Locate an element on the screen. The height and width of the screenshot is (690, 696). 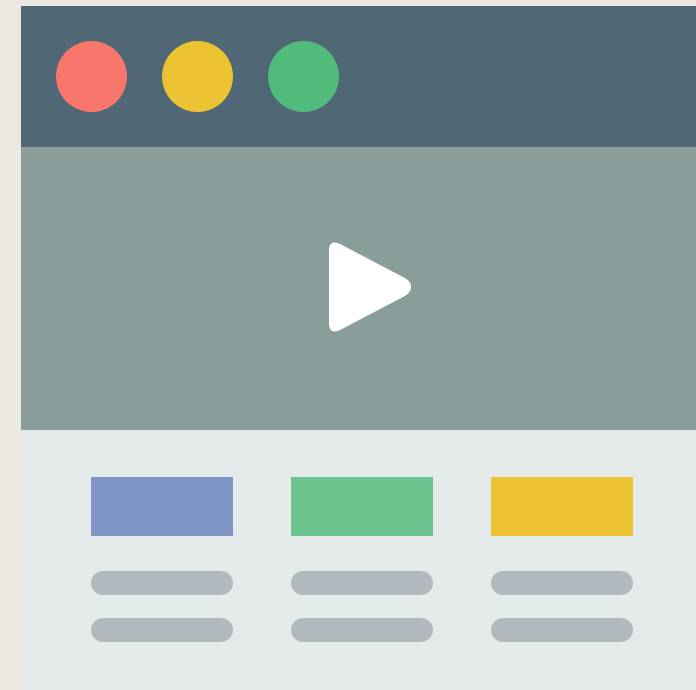
play-icon is located at coordinates (367, 287).